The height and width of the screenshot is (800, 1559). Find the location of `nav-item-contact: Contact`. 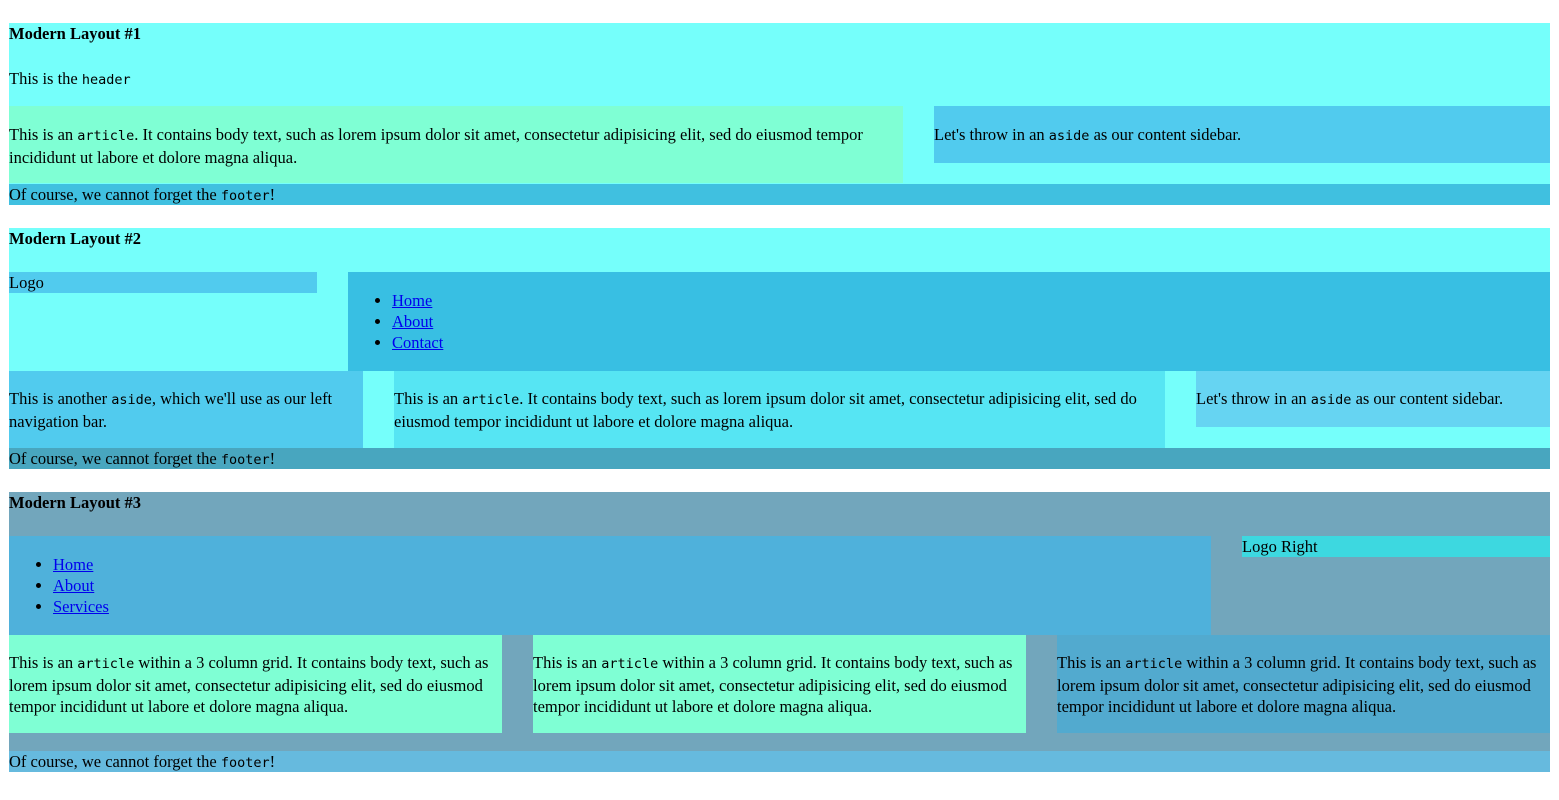

nav-item-contact: Contact is located at coordinates (417, 342).